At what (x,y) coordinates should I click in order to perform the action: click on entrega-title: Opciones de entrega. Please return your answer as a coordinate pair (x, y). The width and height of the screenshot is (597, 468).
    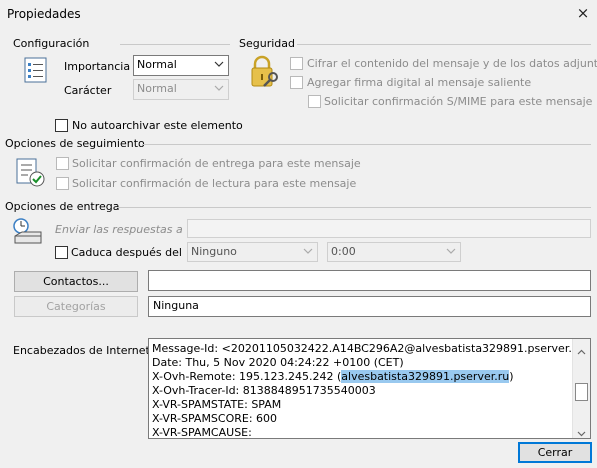
    Looking at the image, I should click on (62, 206).